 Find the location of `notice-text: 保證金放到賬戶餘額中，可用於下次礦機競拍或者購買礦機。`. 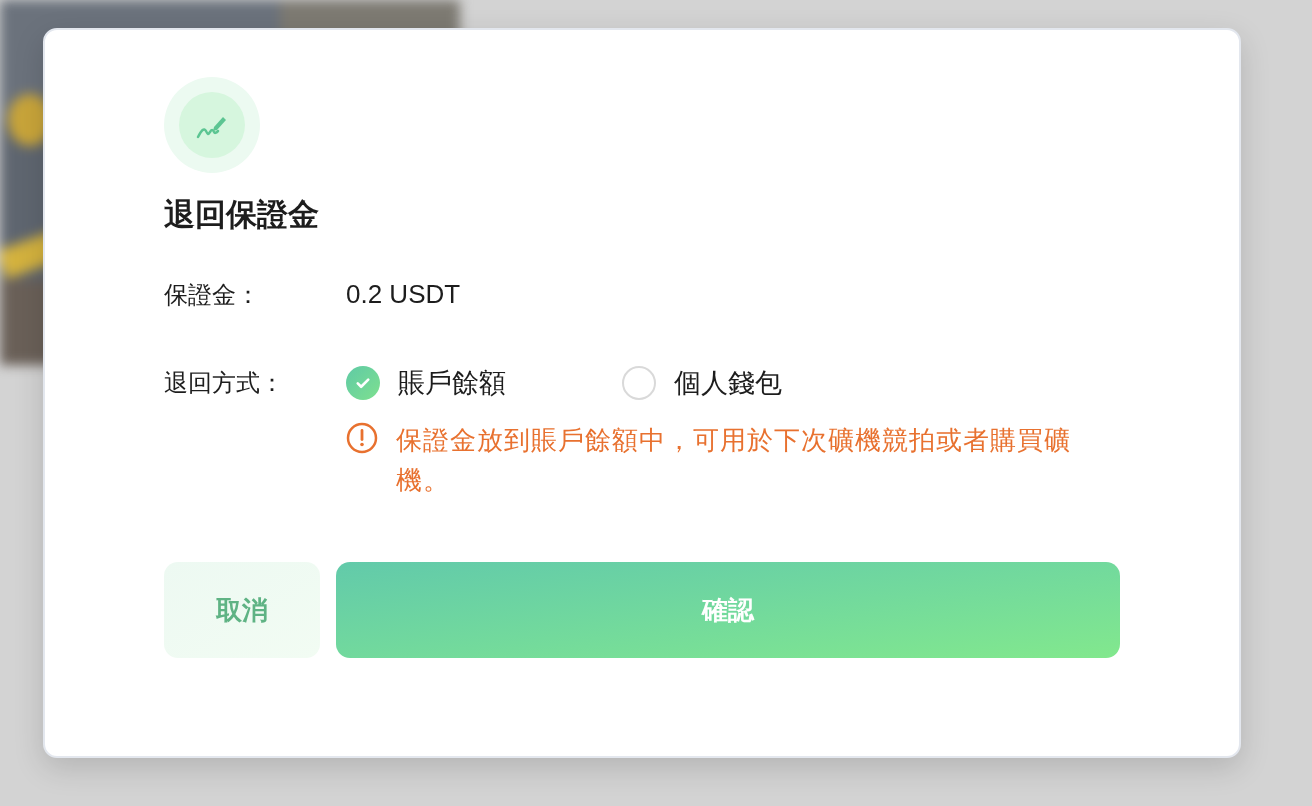

notice-text: 保證金放到賬戶餘額中，可用於下次礦機競拍或者購買礦機。 is located at coordinates (734, 460).